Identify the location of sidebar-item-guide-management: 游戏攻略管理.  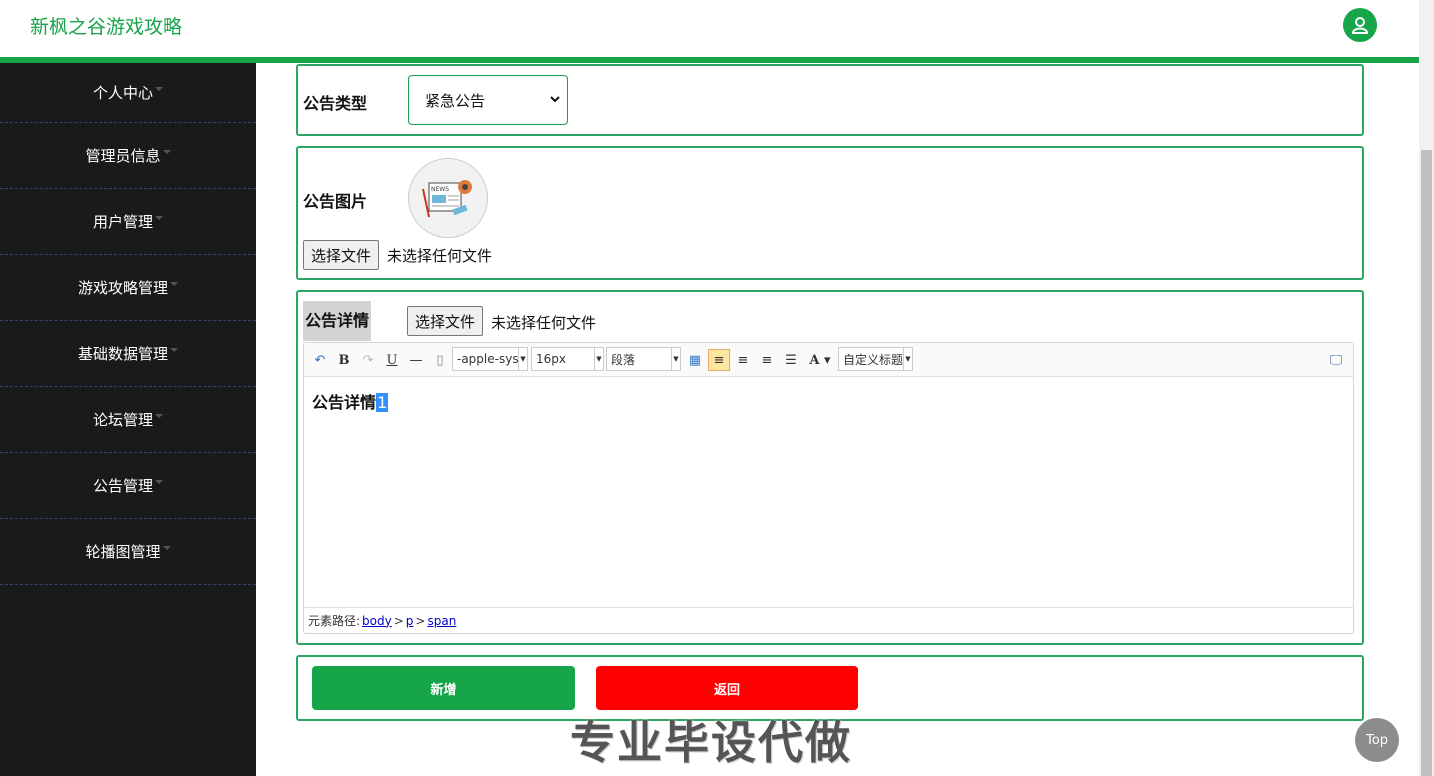
(128, 288).